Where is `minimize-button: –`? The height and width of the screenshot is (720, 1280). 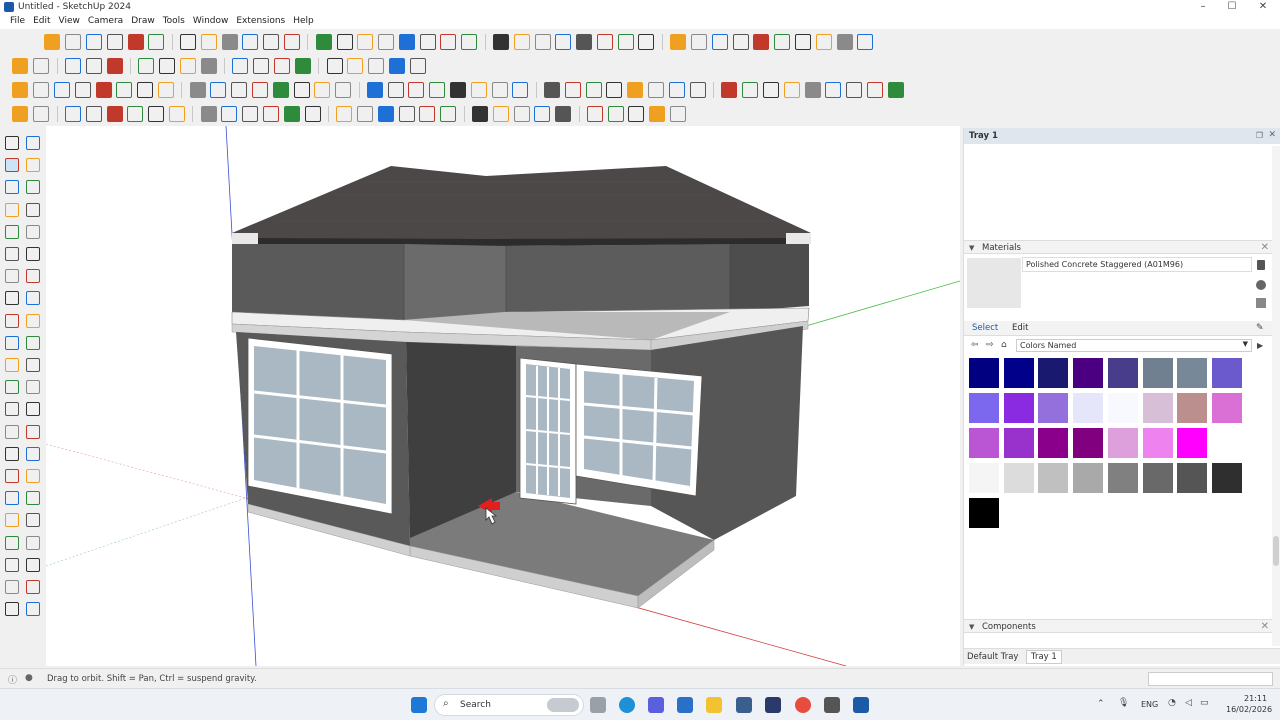 minimize-button: – is located at coordinates (1203, 7).